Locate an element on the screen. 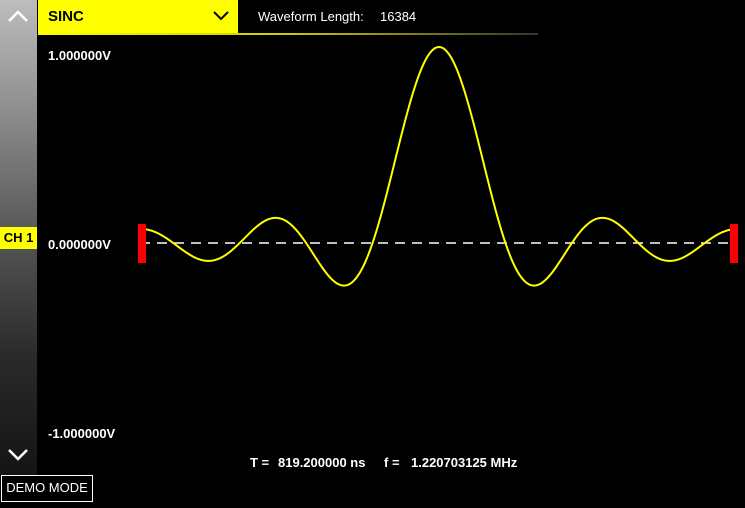 The image size is (745, 508). voltage-zero-label: 0.000000V is located at coordinates (79, 244).